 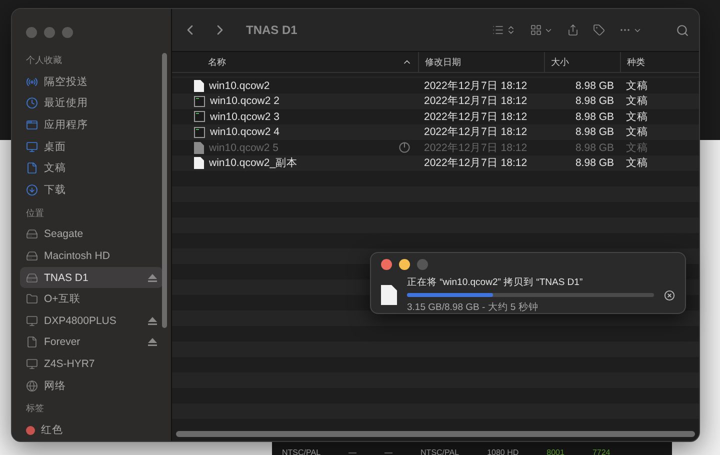 I want to click on table-cell: 1080 HD, so click(x=503, y=451).